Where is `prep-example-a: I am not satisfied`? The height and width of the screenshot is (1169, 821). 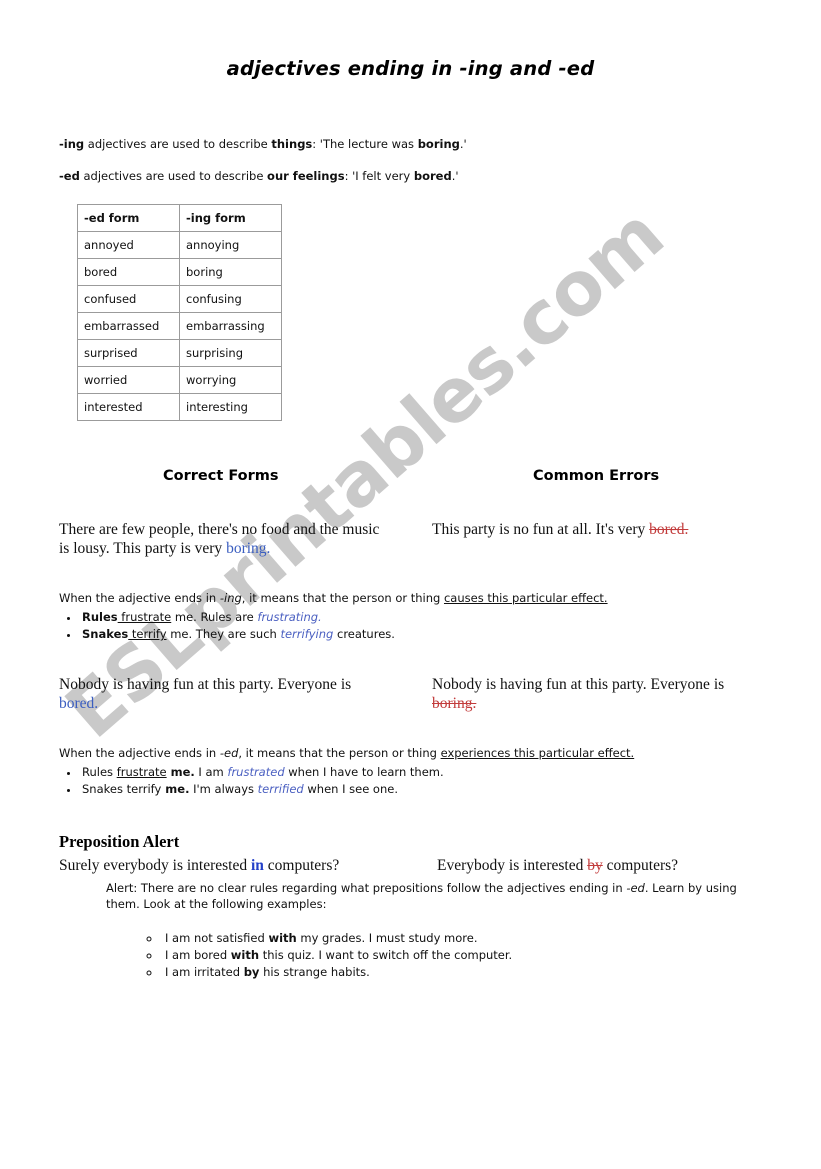 prep-example-a: I am not satisfied is located at coordinates (217, 938).